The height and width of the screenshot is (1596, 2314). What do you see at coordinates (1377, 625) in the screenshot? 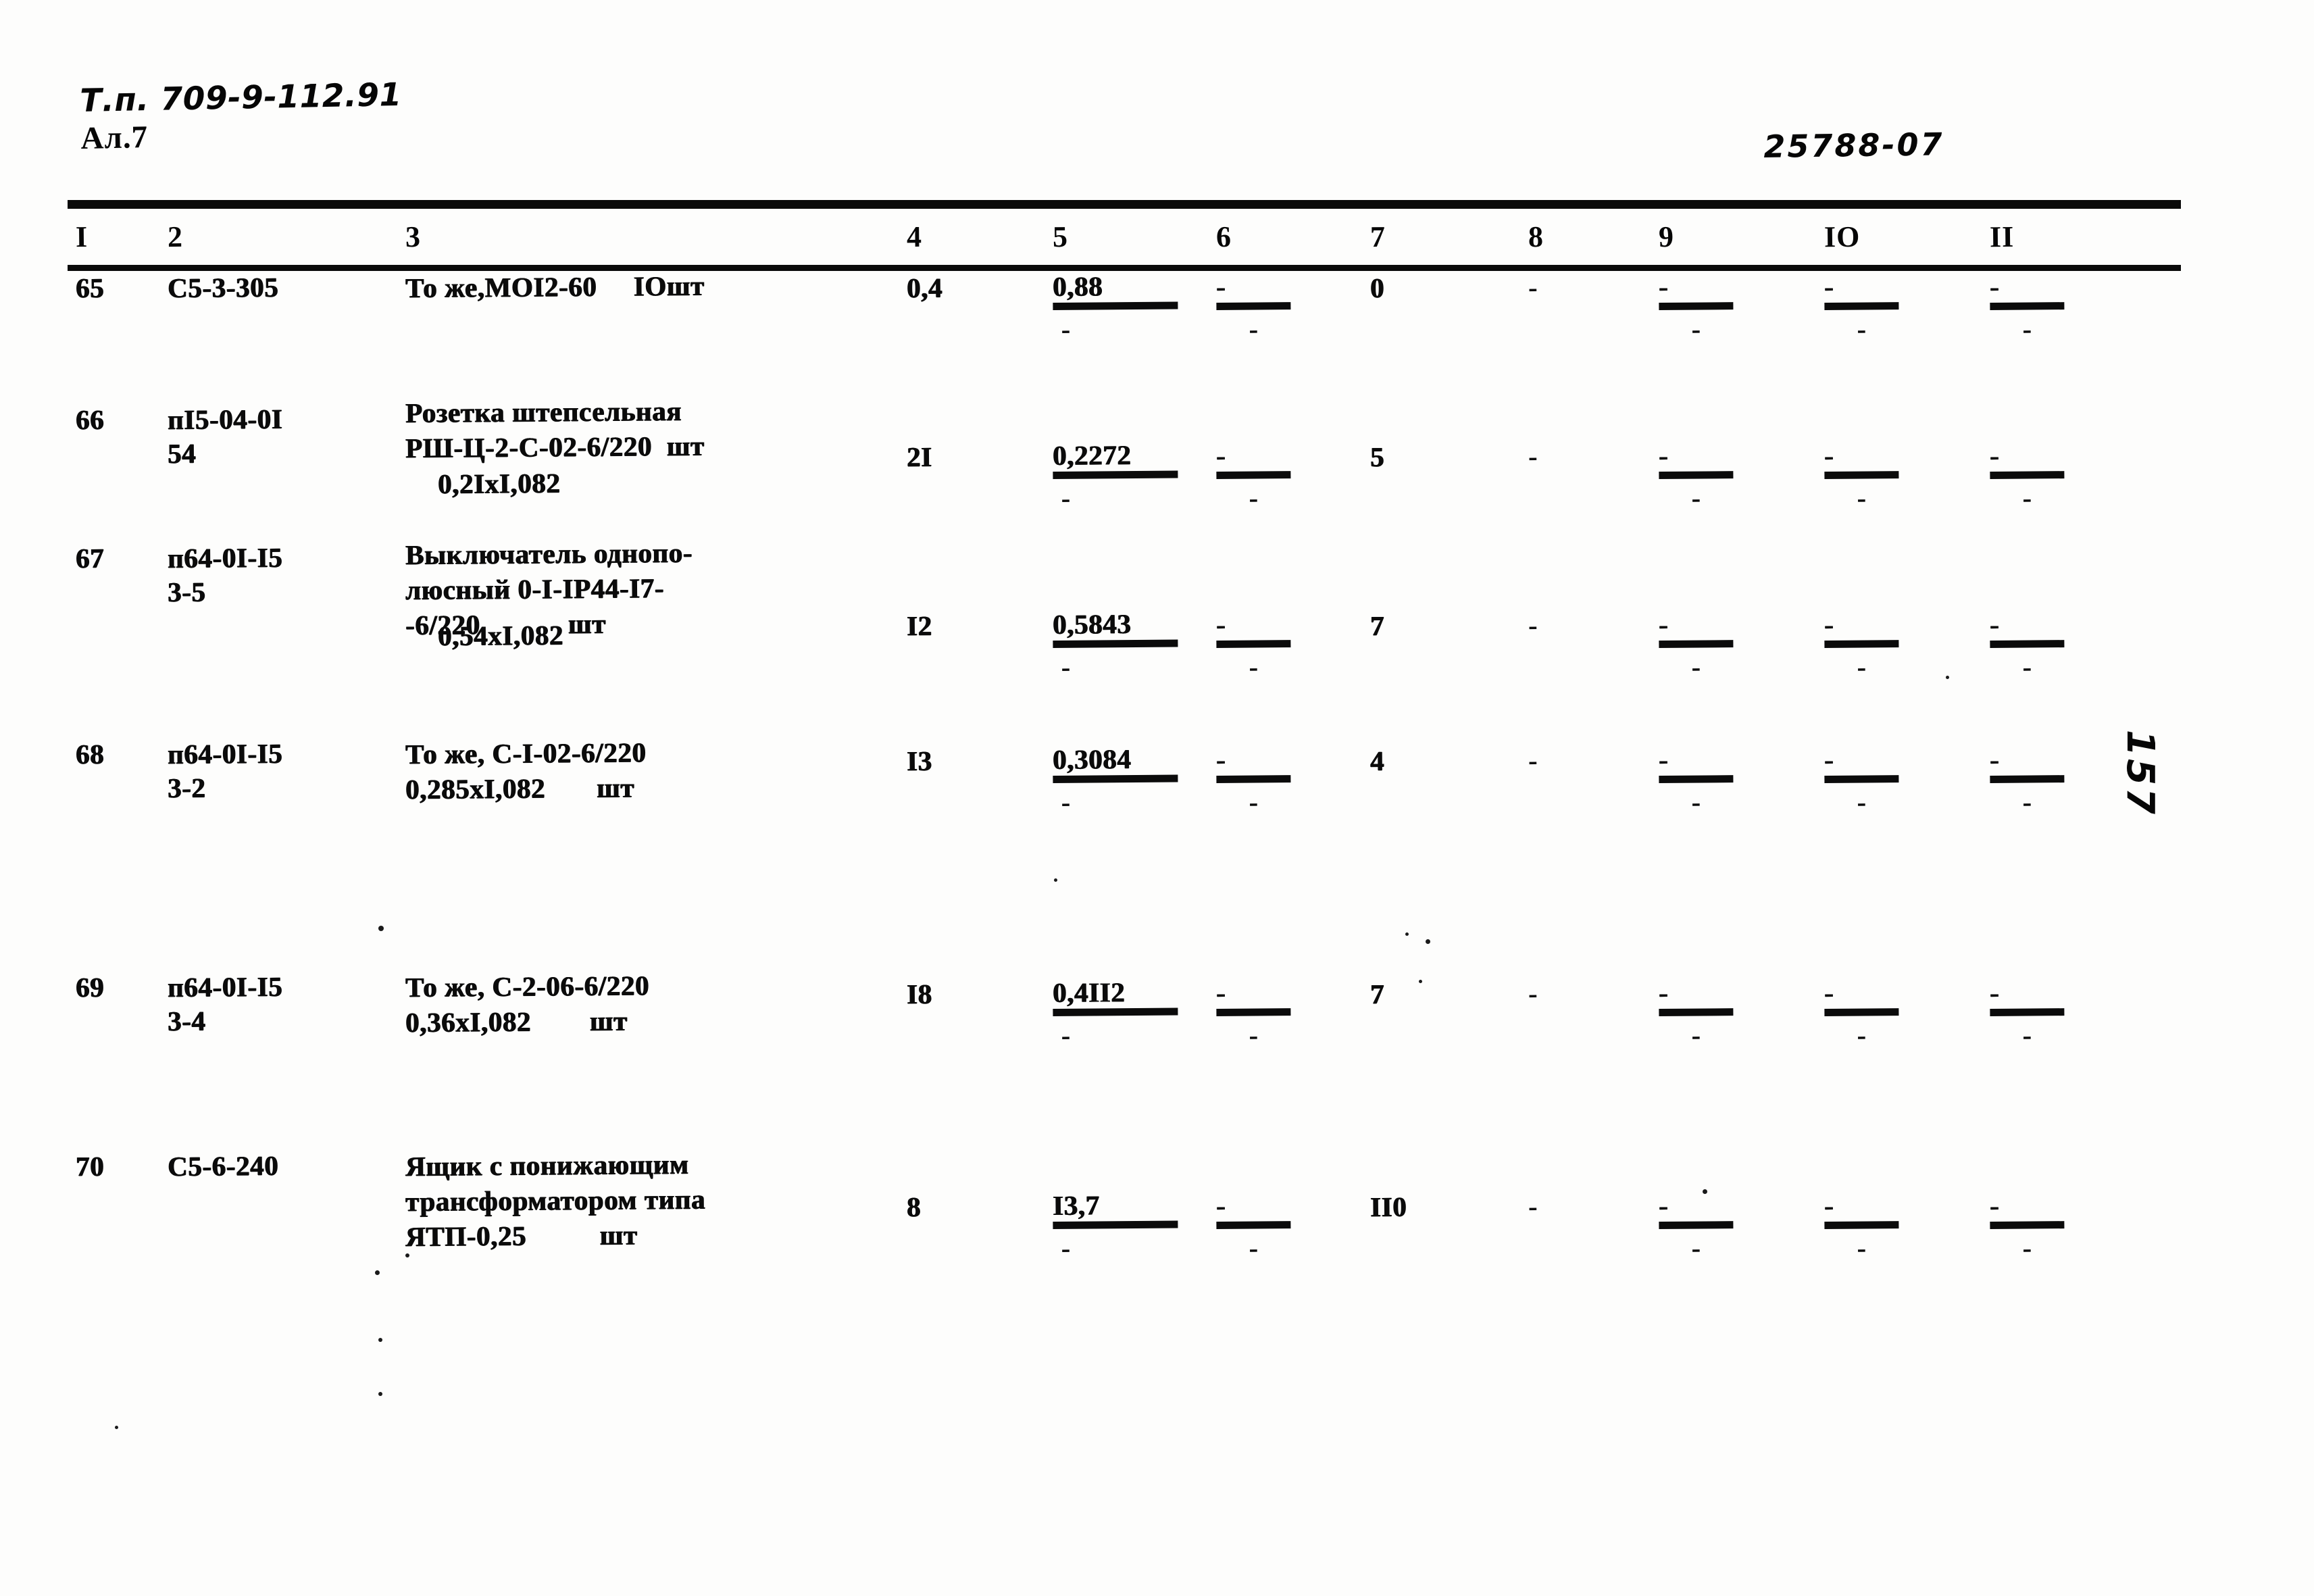
I see `cell-col7-value: 7` at bounding box center [1377, 625].